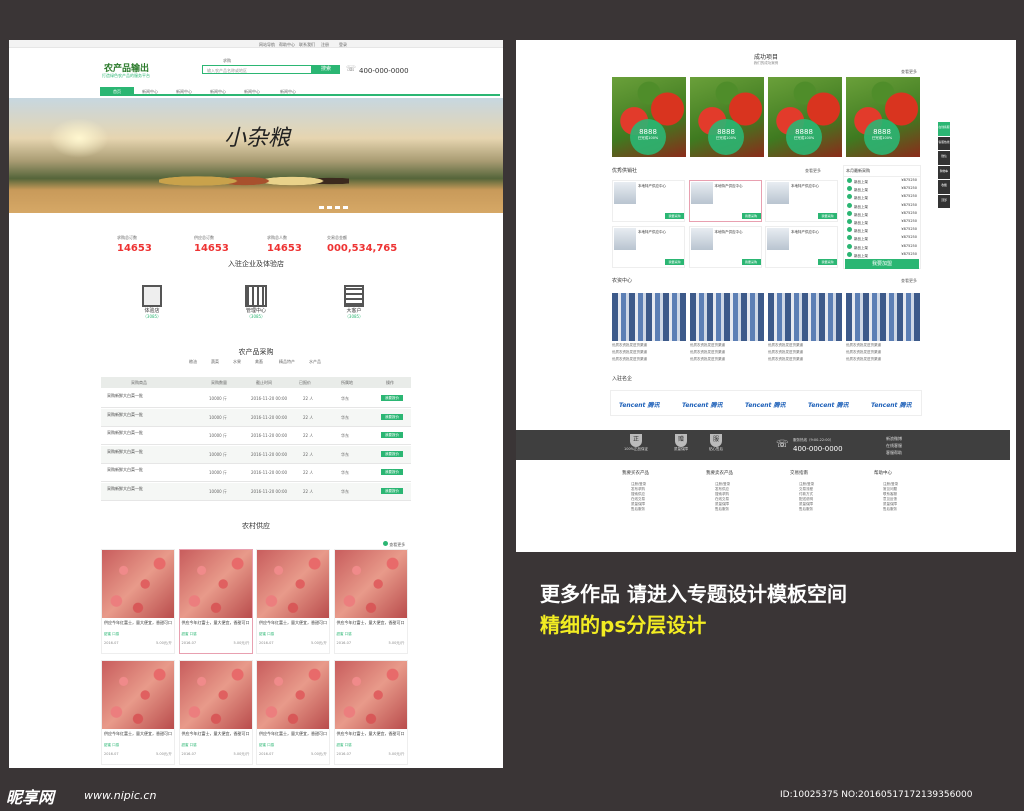 This screenshot has width=1024, height=811. Describe the element at coordinates (326, 69) in the screenshot. I see `search-button: 搜索` at that location.